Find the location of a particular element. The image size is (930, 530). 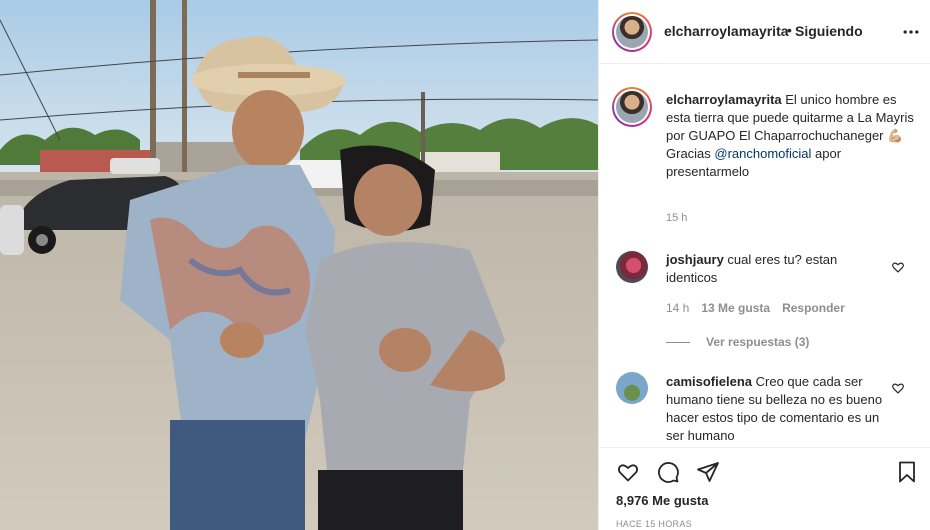

author-username: elcharroylamayrita is located at coordinates (726, 31).